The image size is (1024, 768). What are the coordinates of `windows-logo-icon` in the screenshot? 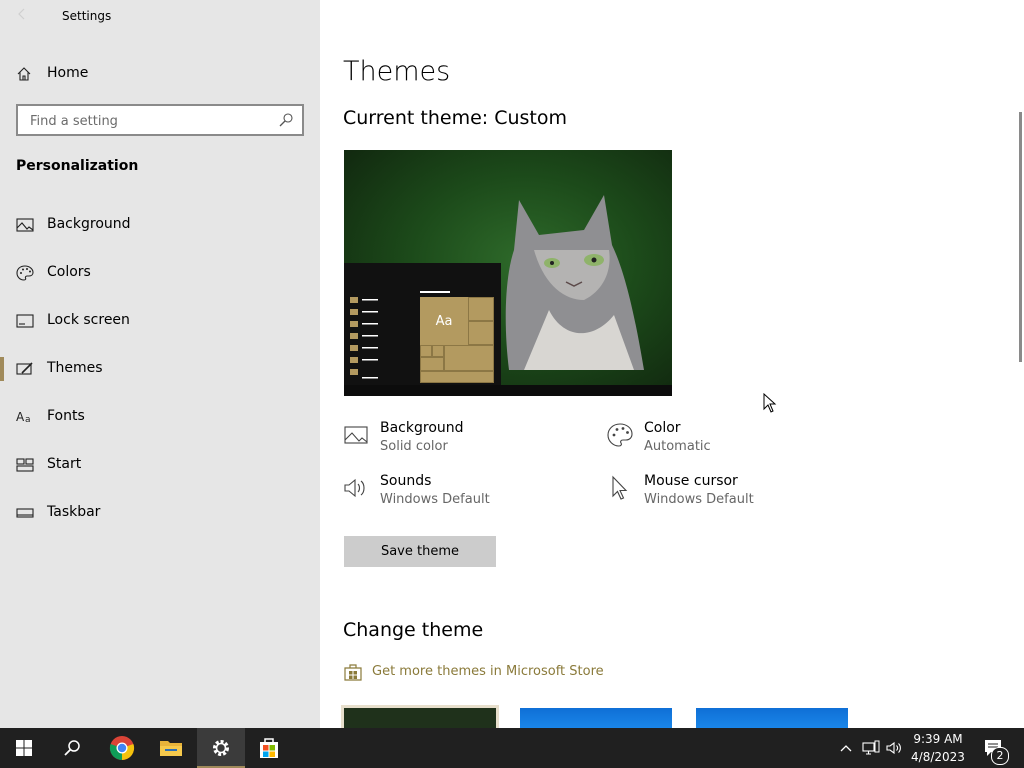 It's located at (24, 748).